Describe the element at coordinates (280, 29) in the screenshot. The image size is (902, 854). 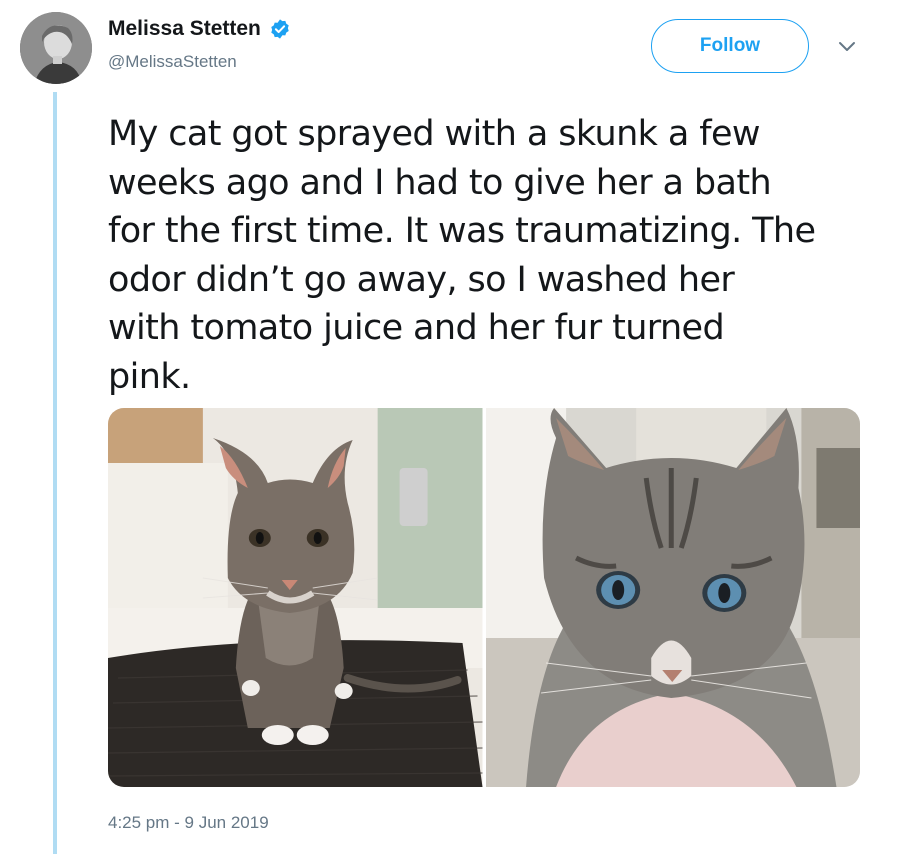
I see `verified-badge-icon` at that location.